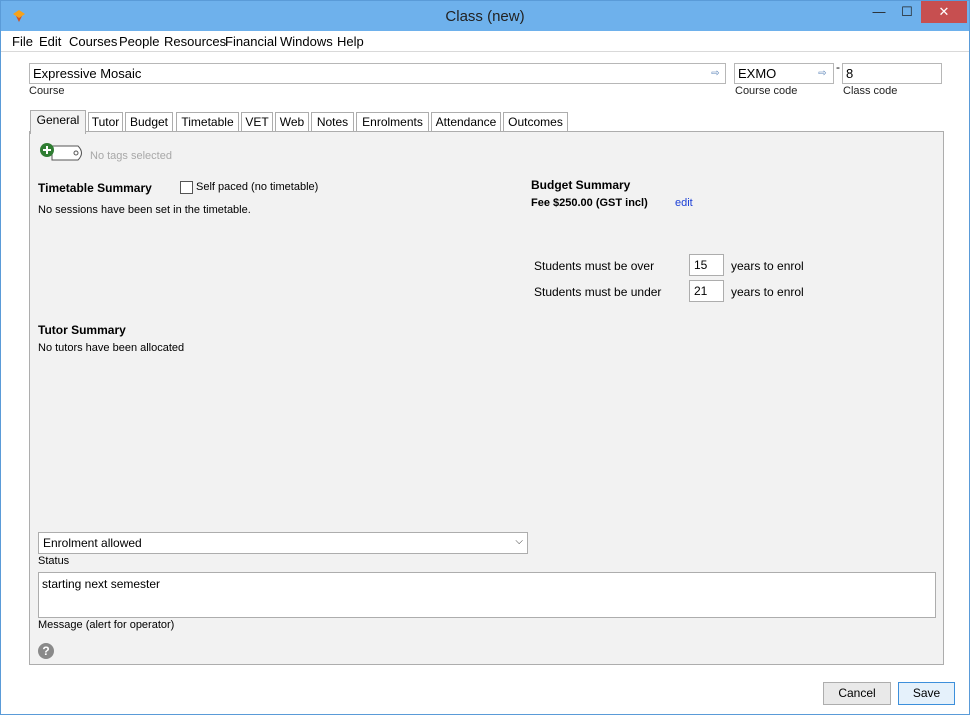 The height and width of the screenshot is (715, 970). What do you see at coordinates (715, 73) in the screenshot?
I see `course-open-icon: ⇨` at bounding box center [715, 73].